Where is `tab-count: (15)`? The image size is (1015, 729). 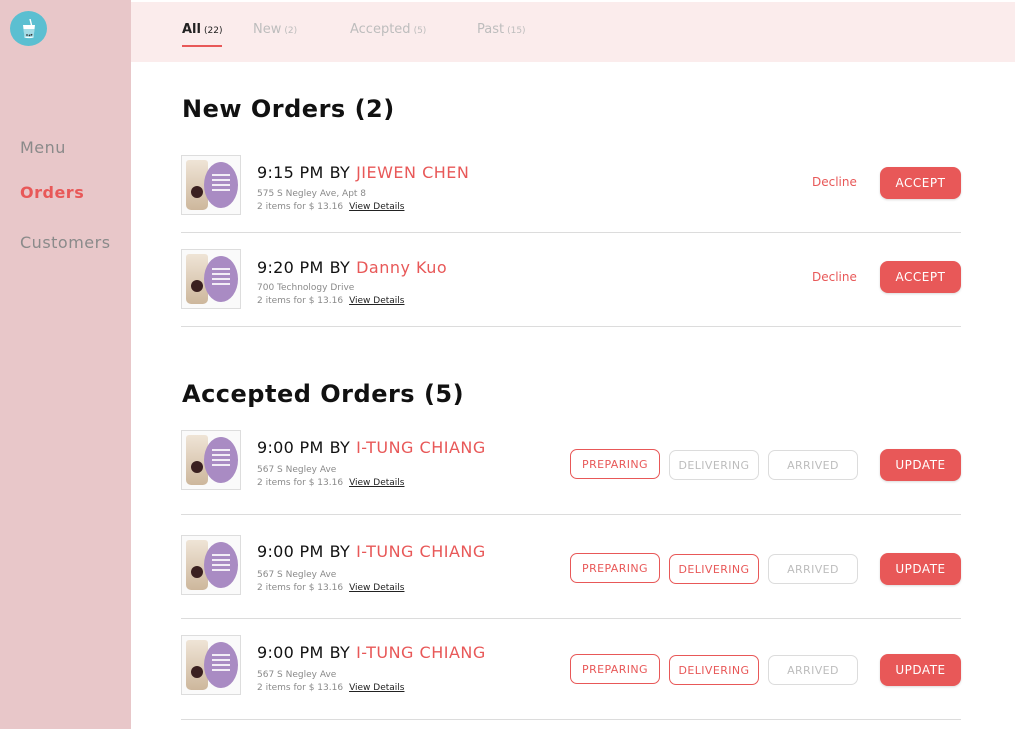
tab-count: (15) is located at coordinates (516, 31).